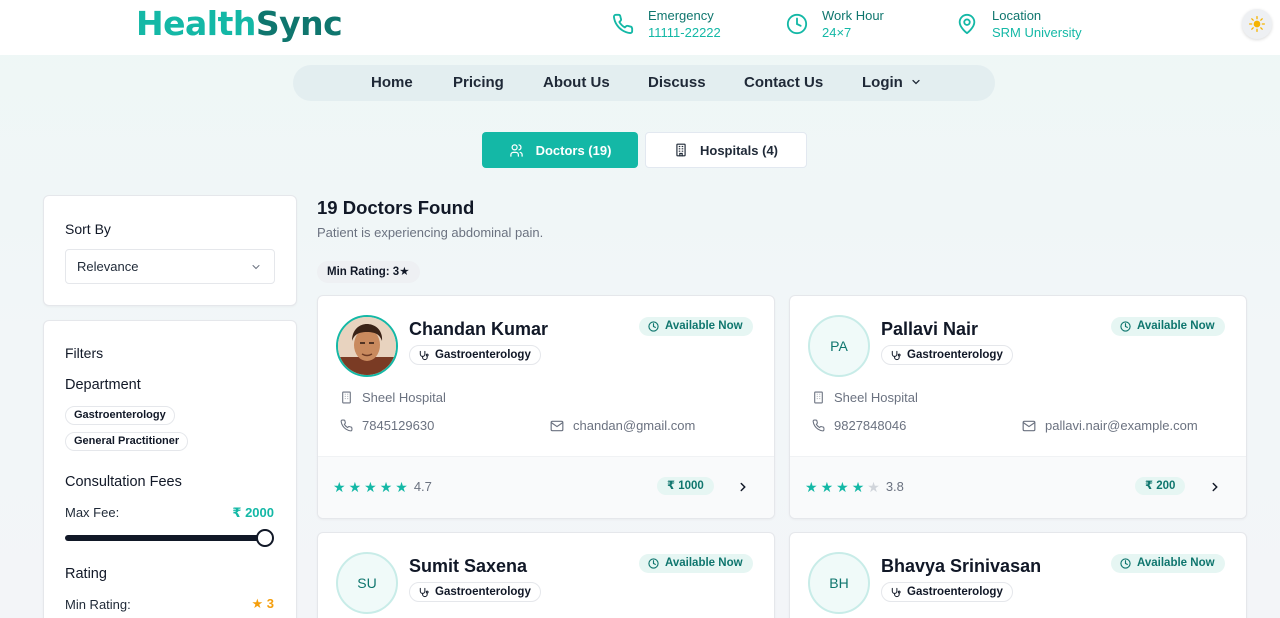 This screenshot has width=1280, height=618. Describe the element at coordinates (873, 486) in the screenshot. I see `star-empty-icon: ★` at that location.